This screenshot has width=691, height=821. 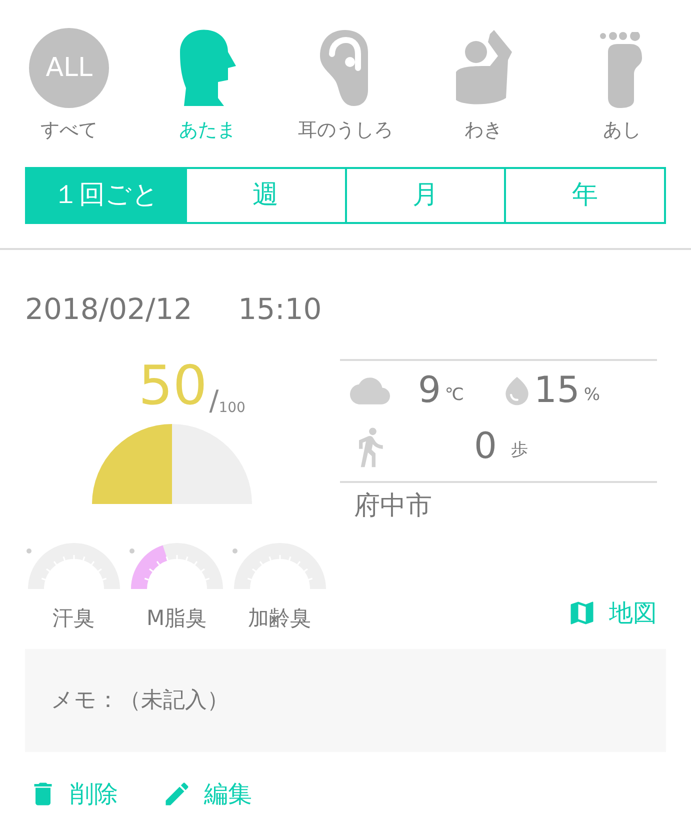 What do you see at coordinates (173, 386) in the screenshot?
I see `score-value: 50` at bounding box center [173, 386].